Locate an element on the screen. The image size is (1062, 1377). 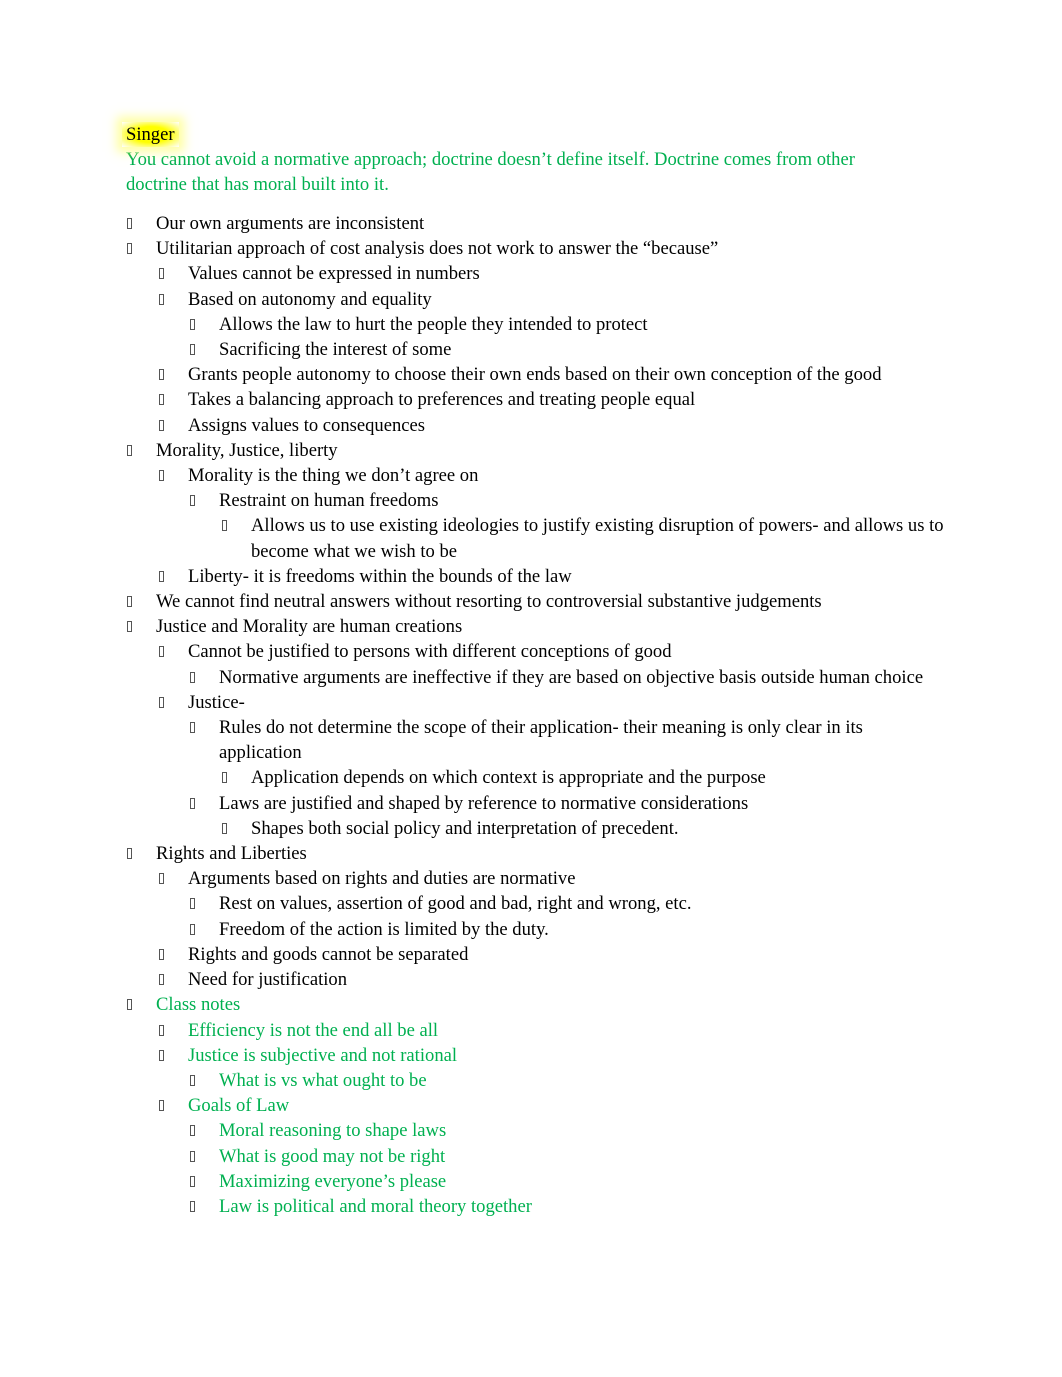
document-title-highlighted: Singer is located at coordinates (150, 134).